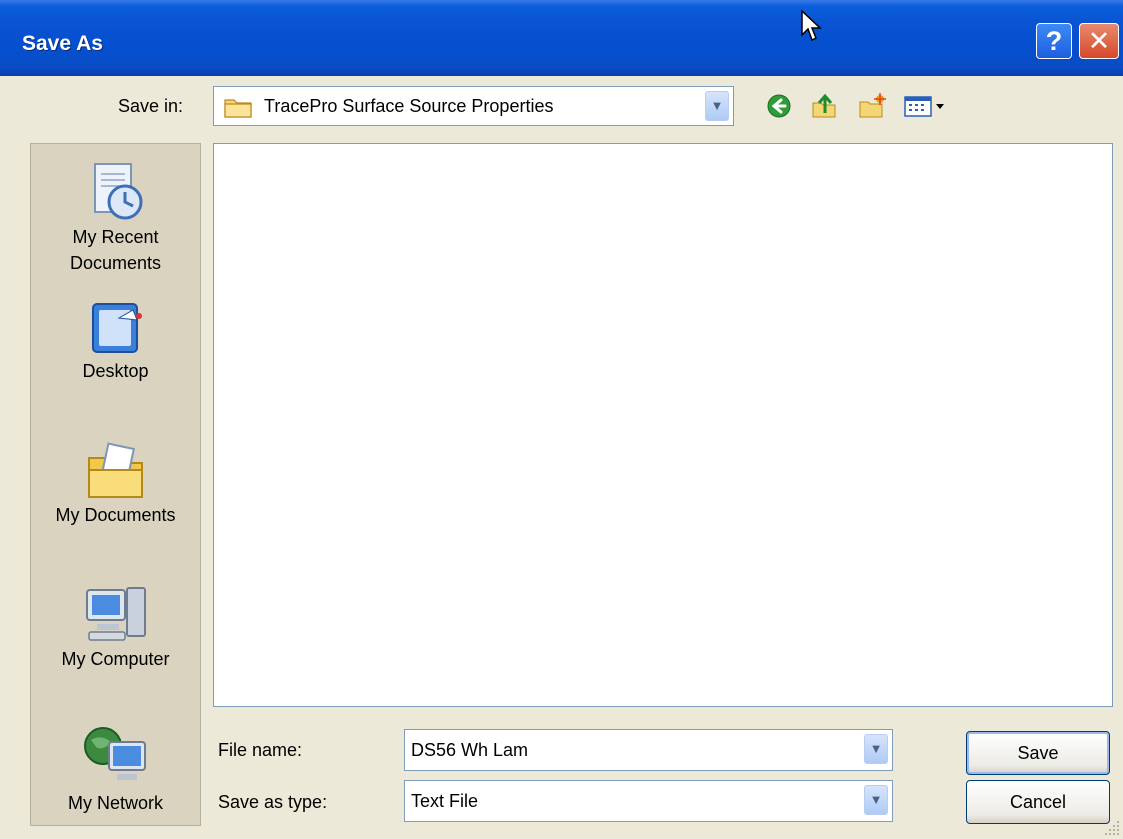 This screenshot has height=839, width=1123. I want to click on place-my-documents: My Documents, so click(115, 485).